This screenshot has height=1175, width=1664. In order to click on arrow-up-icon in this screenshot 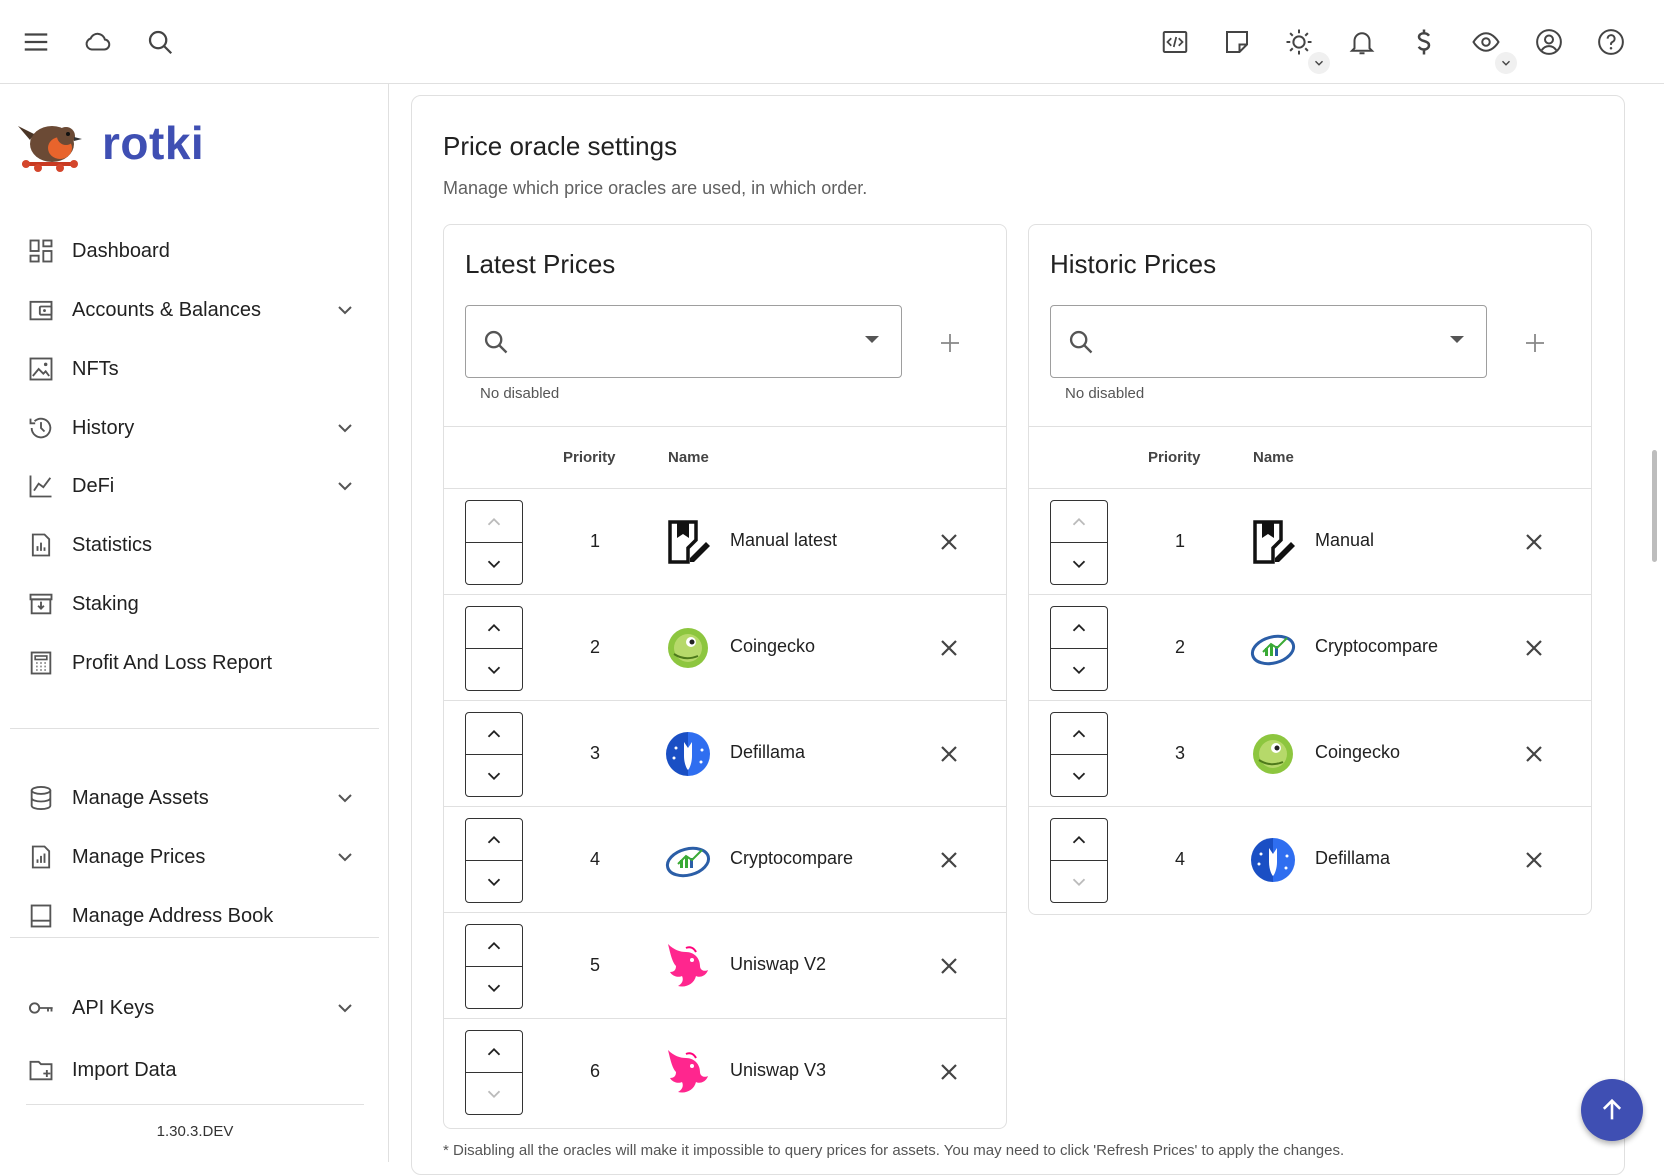, I will do `click(1612, 1109)`.